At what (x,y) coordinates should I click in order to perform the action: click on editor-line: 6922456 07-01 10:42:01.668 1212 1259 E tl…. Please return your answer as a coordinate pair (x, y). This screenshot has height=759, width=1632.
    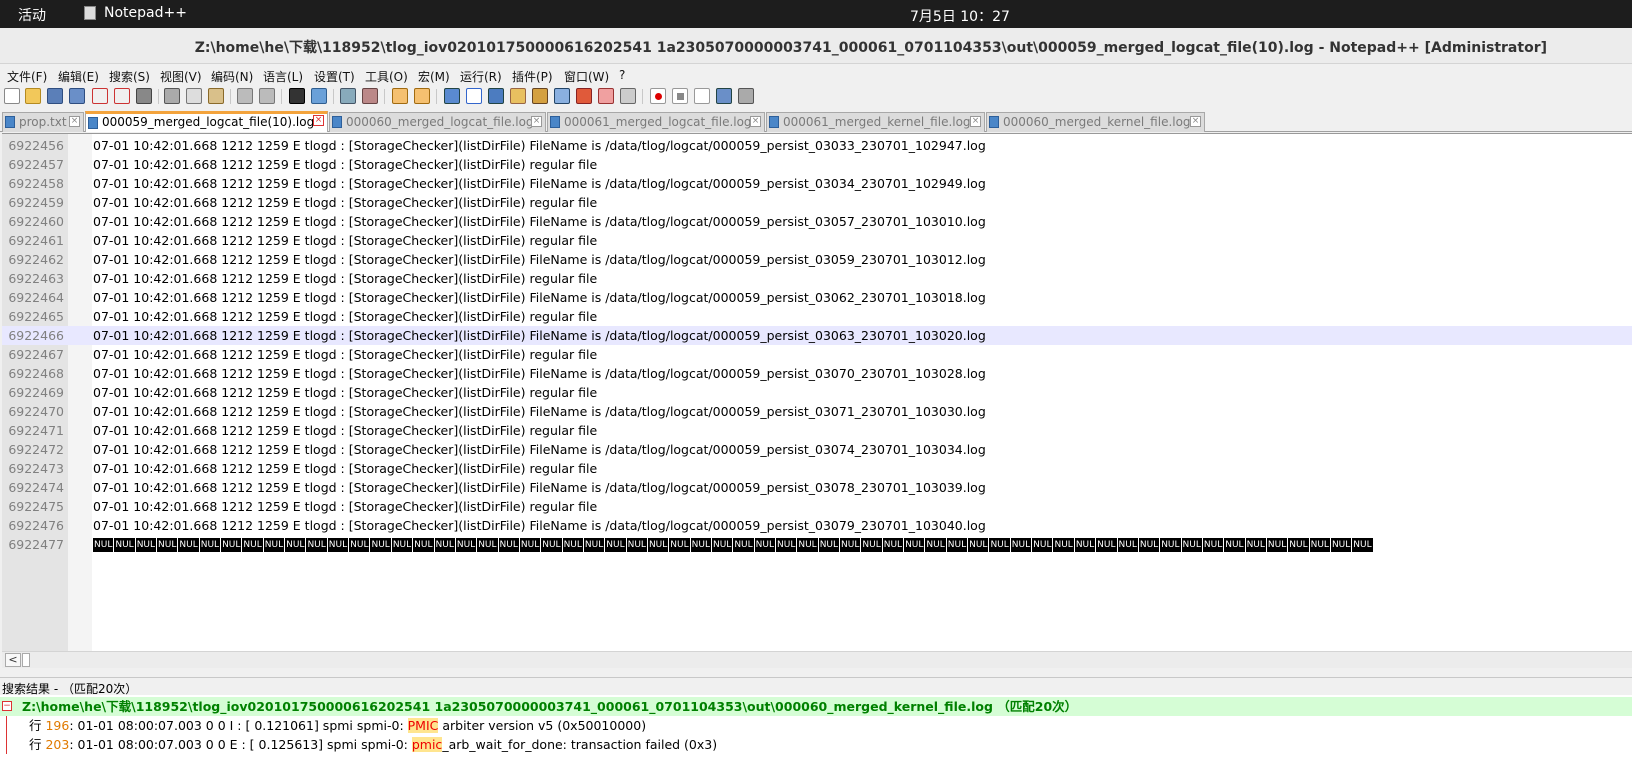
    Looking at the image, I should click on (817, 145).